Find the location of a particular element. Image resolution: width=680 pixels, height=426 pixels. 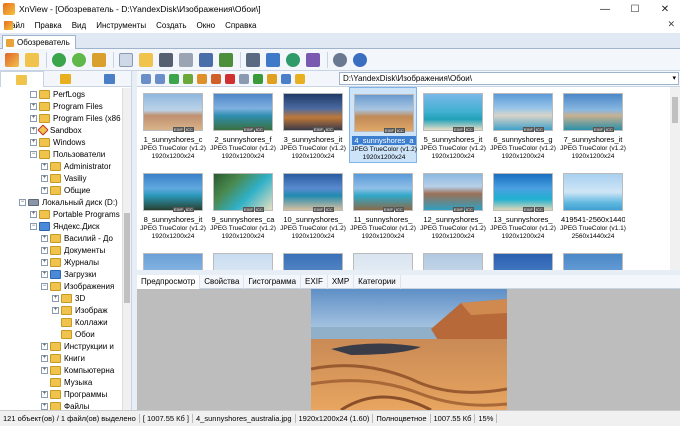

capture-button is located at coordinates (253, 60).